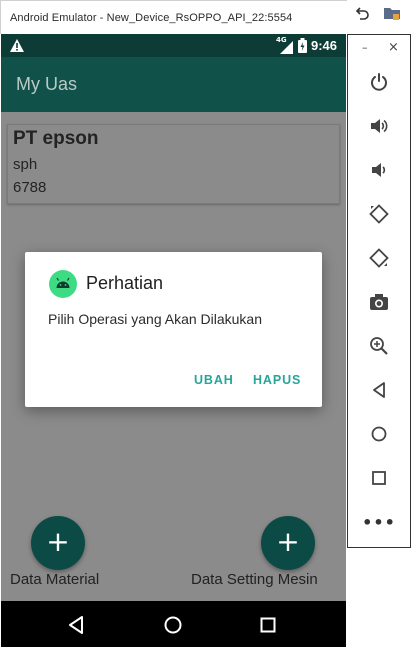 This screenshot has height=647, width=412. Describe the element at coordinates (379, 170) in the screenshot. I see `volume-down-icon` at that location.